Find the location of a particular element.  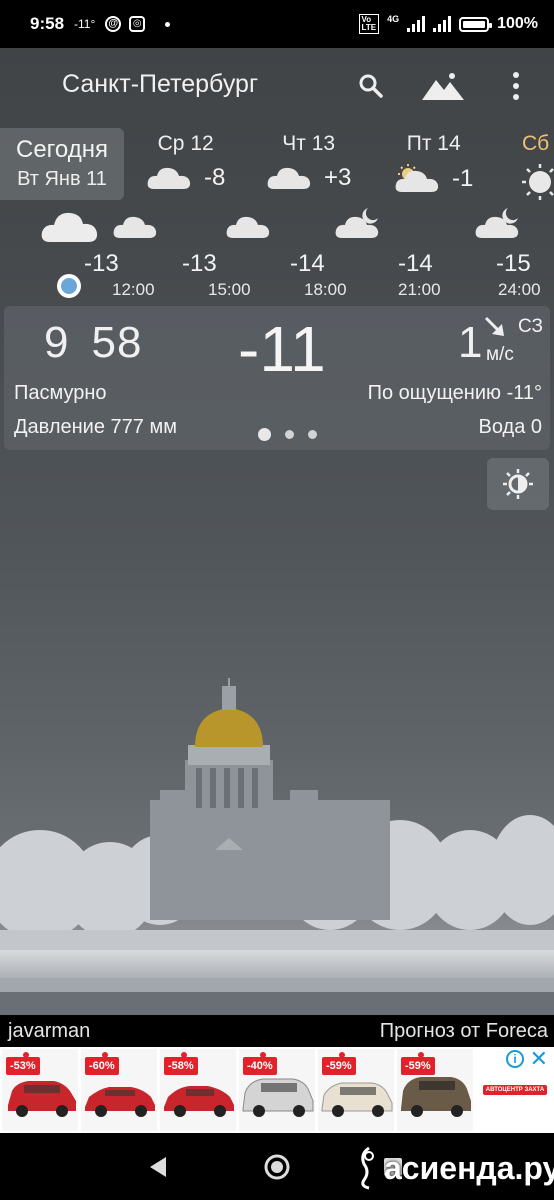

credit-bar: javarman Прогноз от Foreca is located at coordinates (277, 1031).